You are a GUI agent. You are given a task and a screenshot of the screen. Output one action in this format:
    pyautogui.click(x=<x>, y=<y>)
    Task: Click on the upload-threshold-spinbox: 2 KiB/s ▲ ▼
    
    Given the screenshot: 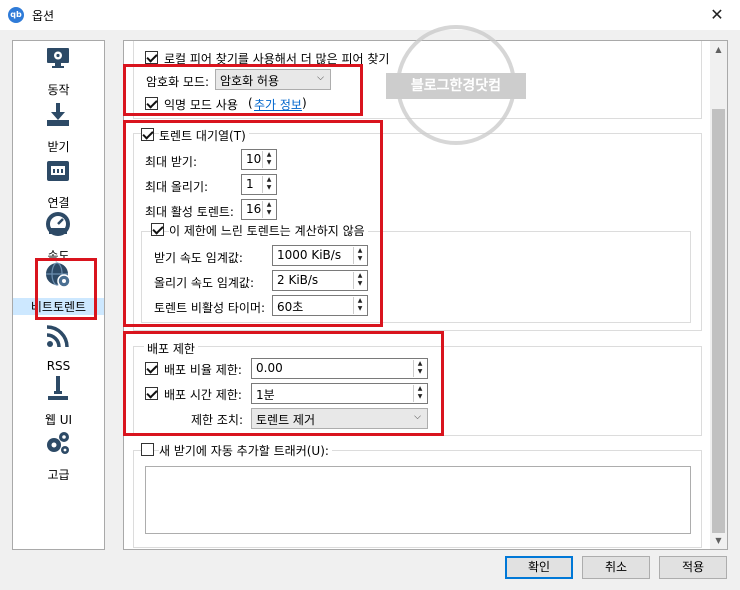 What is the action you would take?
    pyautogui.click(x=320, y=280)
    